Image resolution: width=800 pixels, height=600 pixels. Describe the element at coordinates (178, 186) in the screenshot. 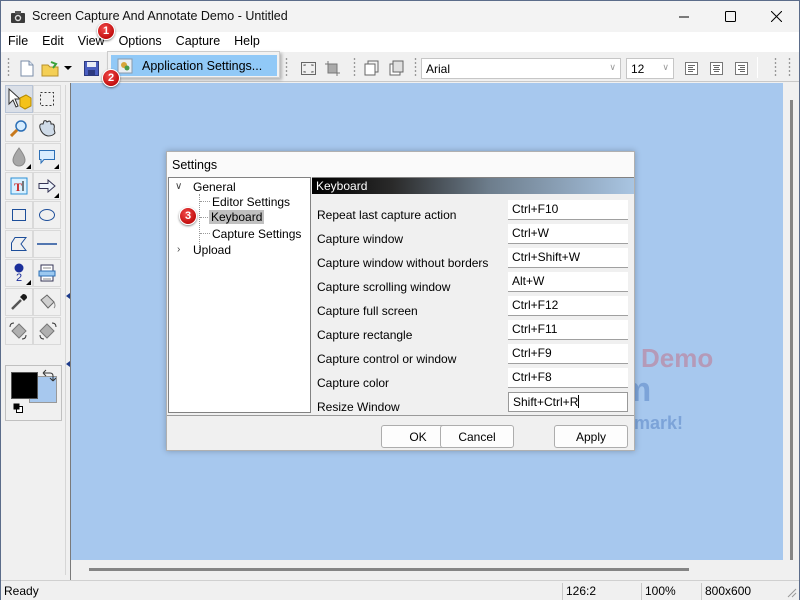

I see `chevron-down-icon: ∨` at that location.